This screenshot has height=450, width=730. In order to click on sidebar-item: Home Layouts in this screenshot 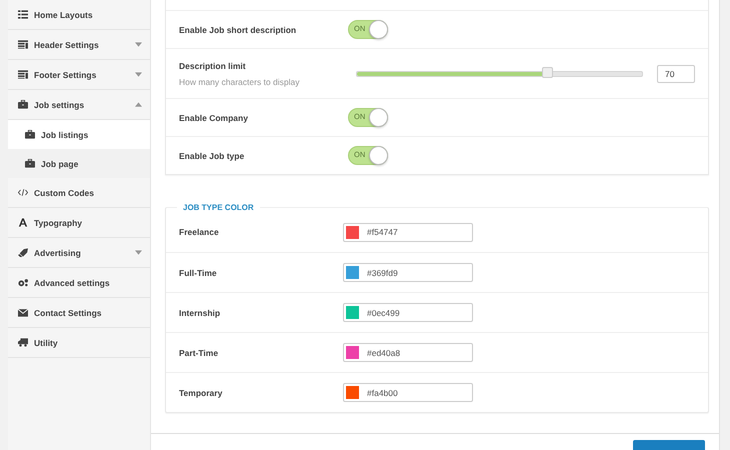, I will do `click(79, 15)`.